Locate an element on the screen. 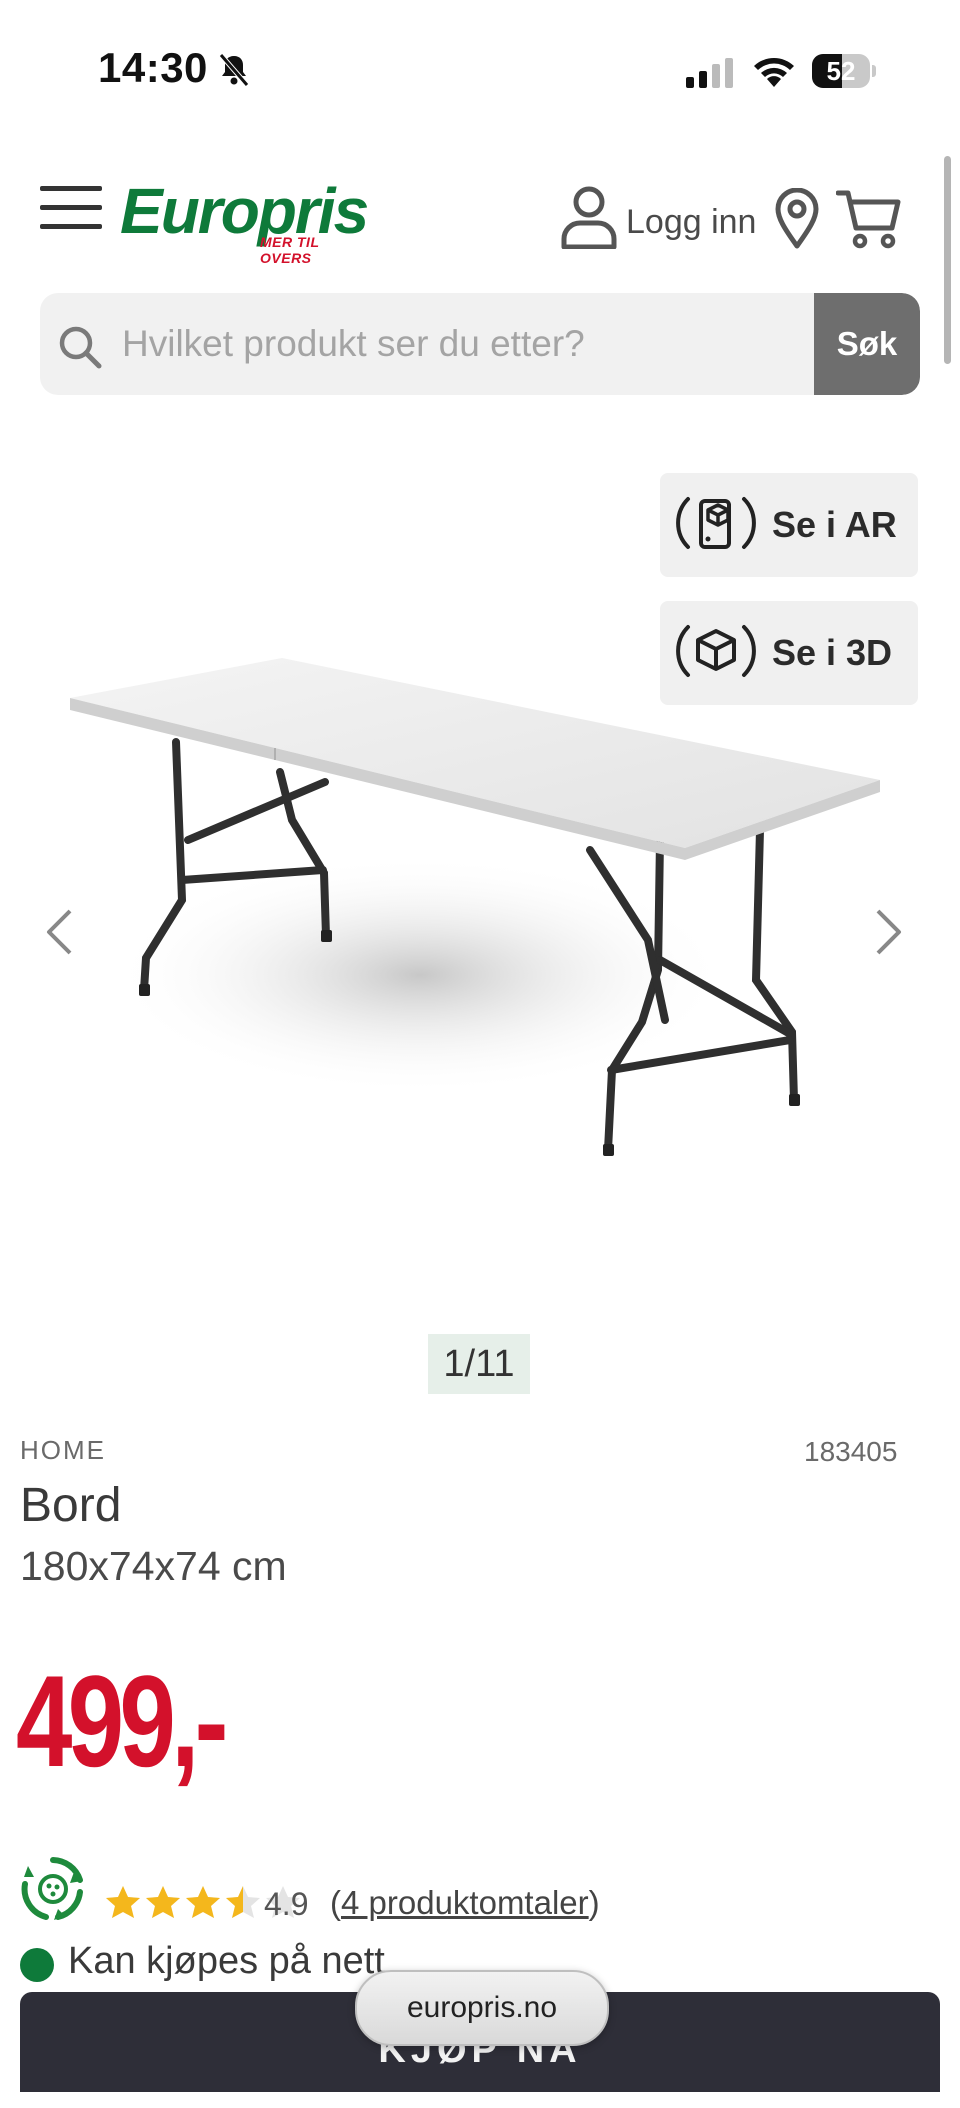  search-input is located at coordinates (482, 344).